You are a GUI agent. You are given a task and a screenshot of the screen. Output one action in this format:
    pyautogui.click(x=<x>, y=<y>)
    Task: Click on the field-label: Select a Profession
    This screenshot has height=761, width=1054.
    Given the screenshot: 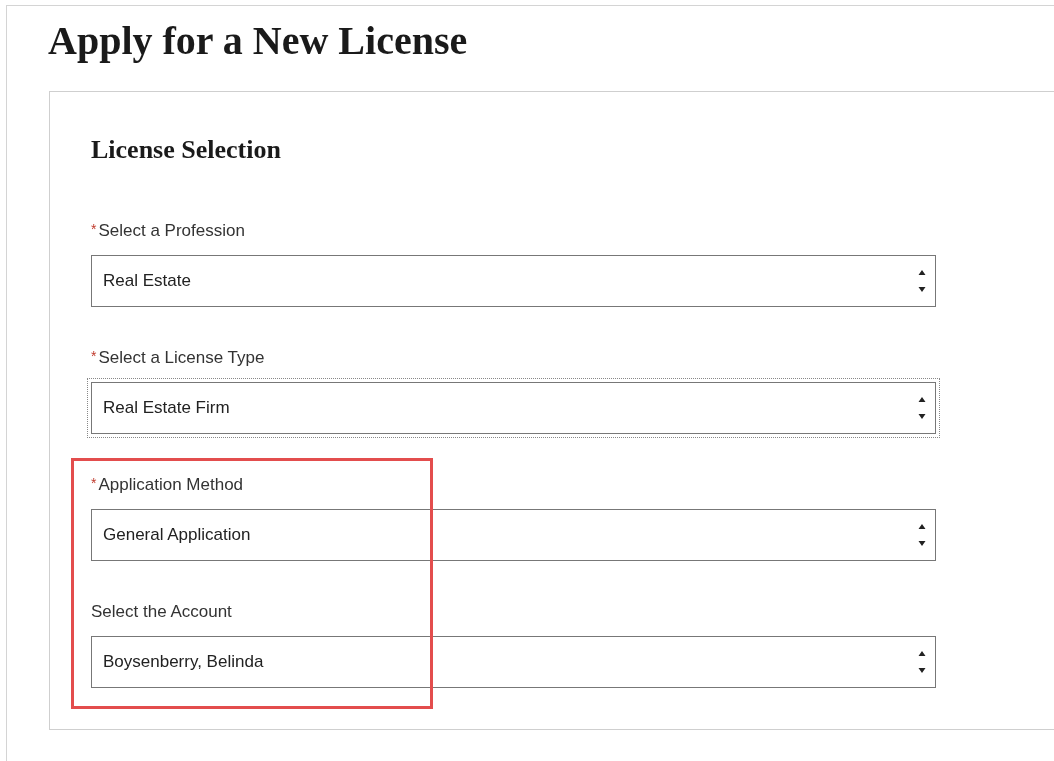 What is the action you would take?
    pyautogui.click(x=171, y=231)
    